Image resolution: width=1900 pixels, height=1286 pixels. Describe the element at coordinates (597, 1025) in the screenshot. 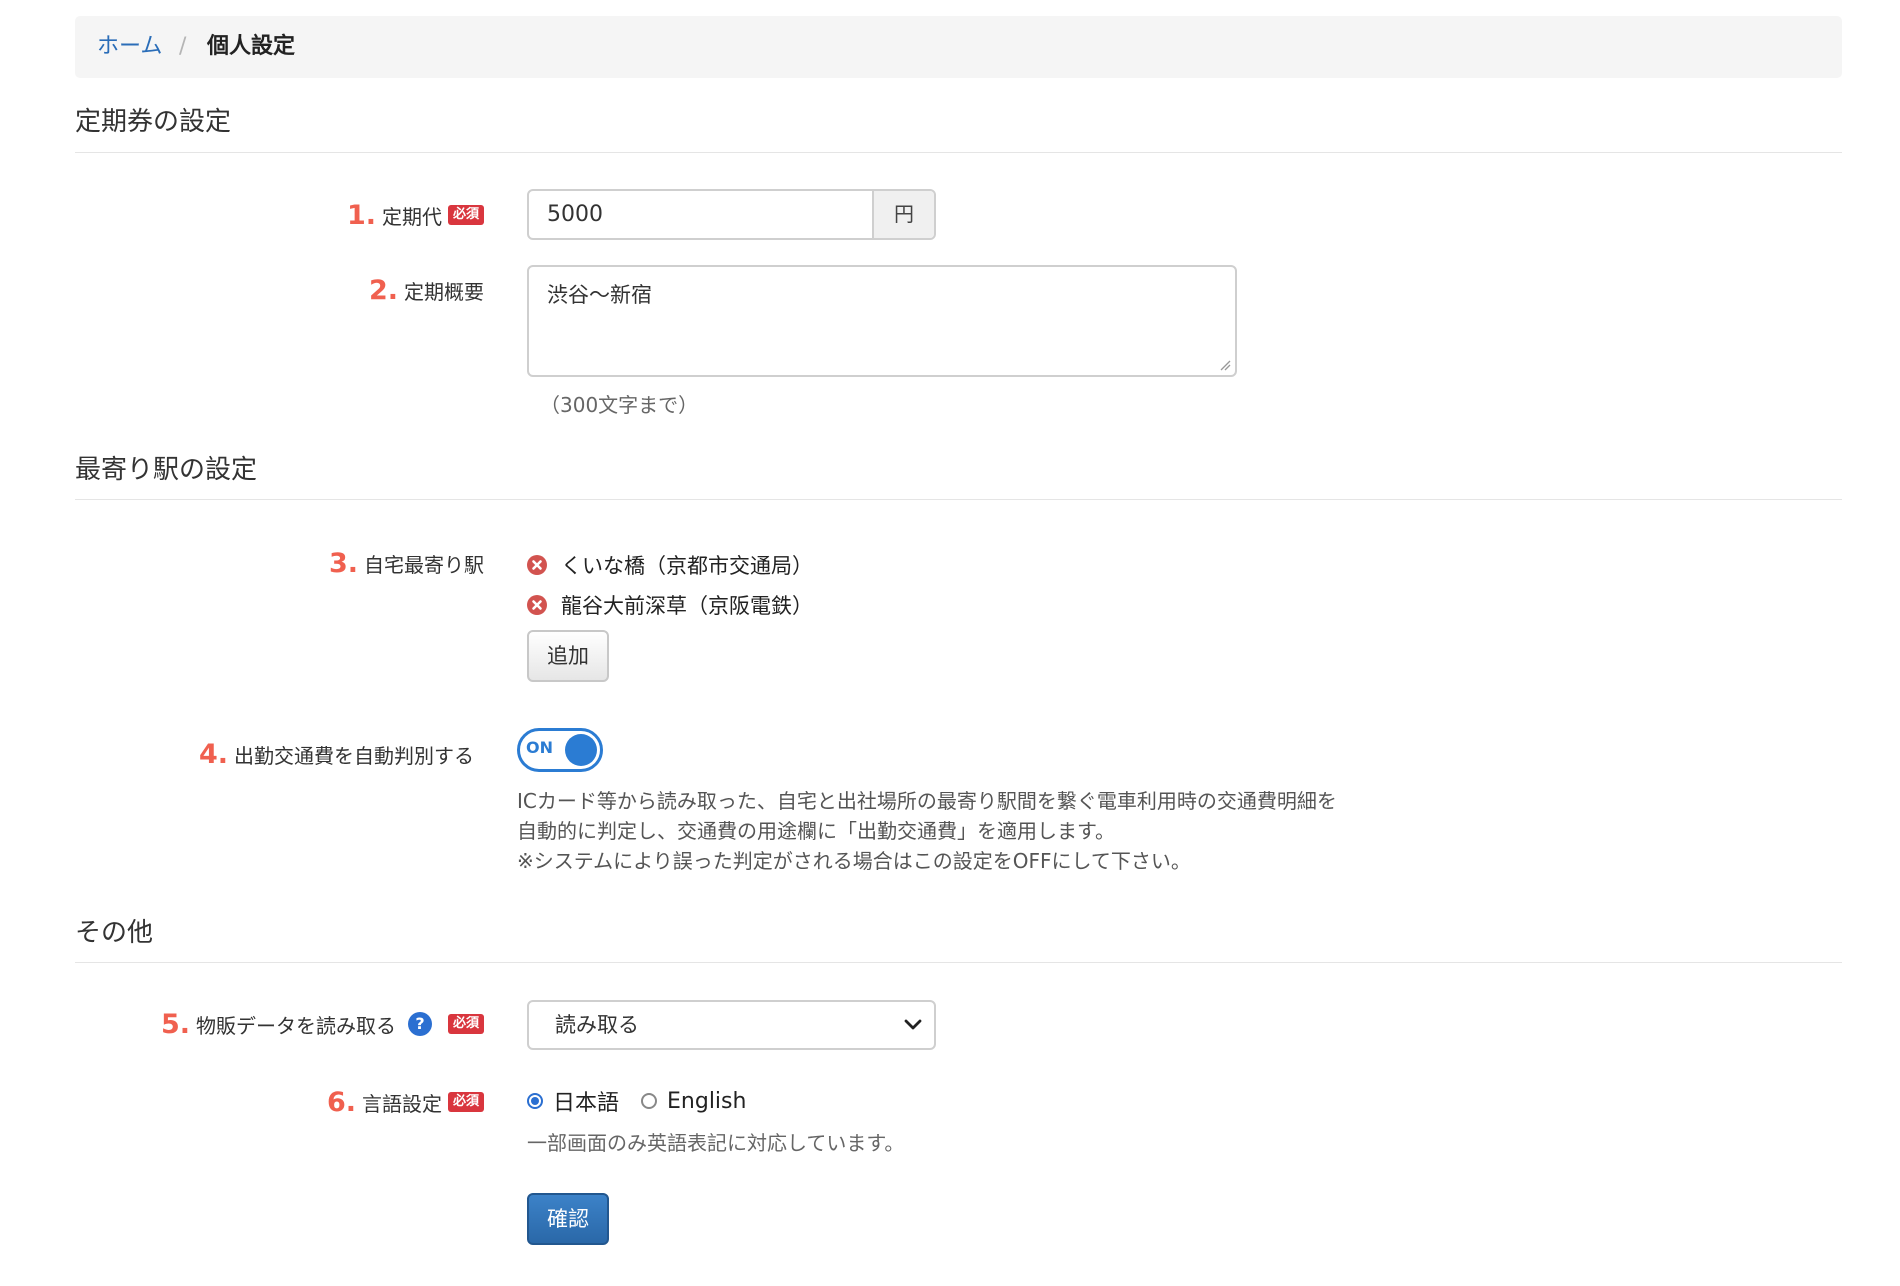

I see `sales-data-selected-value: 読み取る` at that location.